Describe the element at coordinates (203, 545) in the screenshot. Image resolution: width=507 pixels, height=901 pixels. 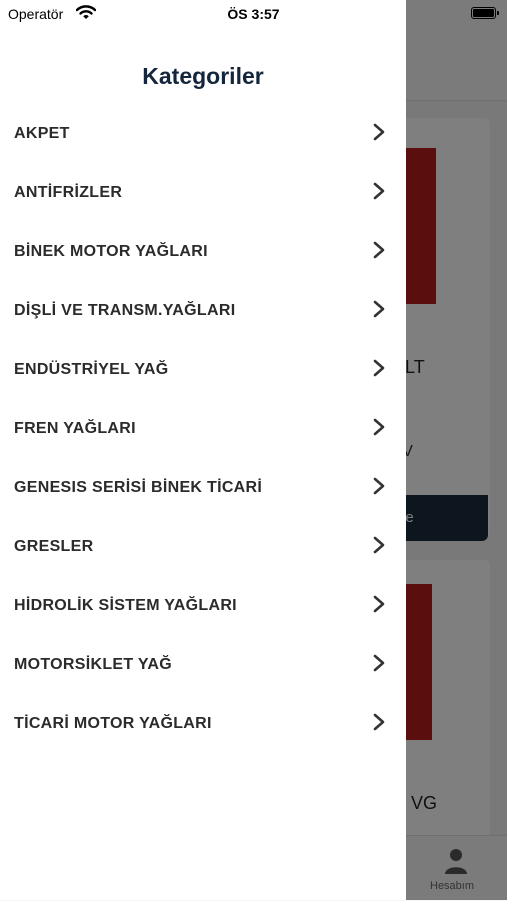
I see `category-item-gresler: GRESLER` at that location.